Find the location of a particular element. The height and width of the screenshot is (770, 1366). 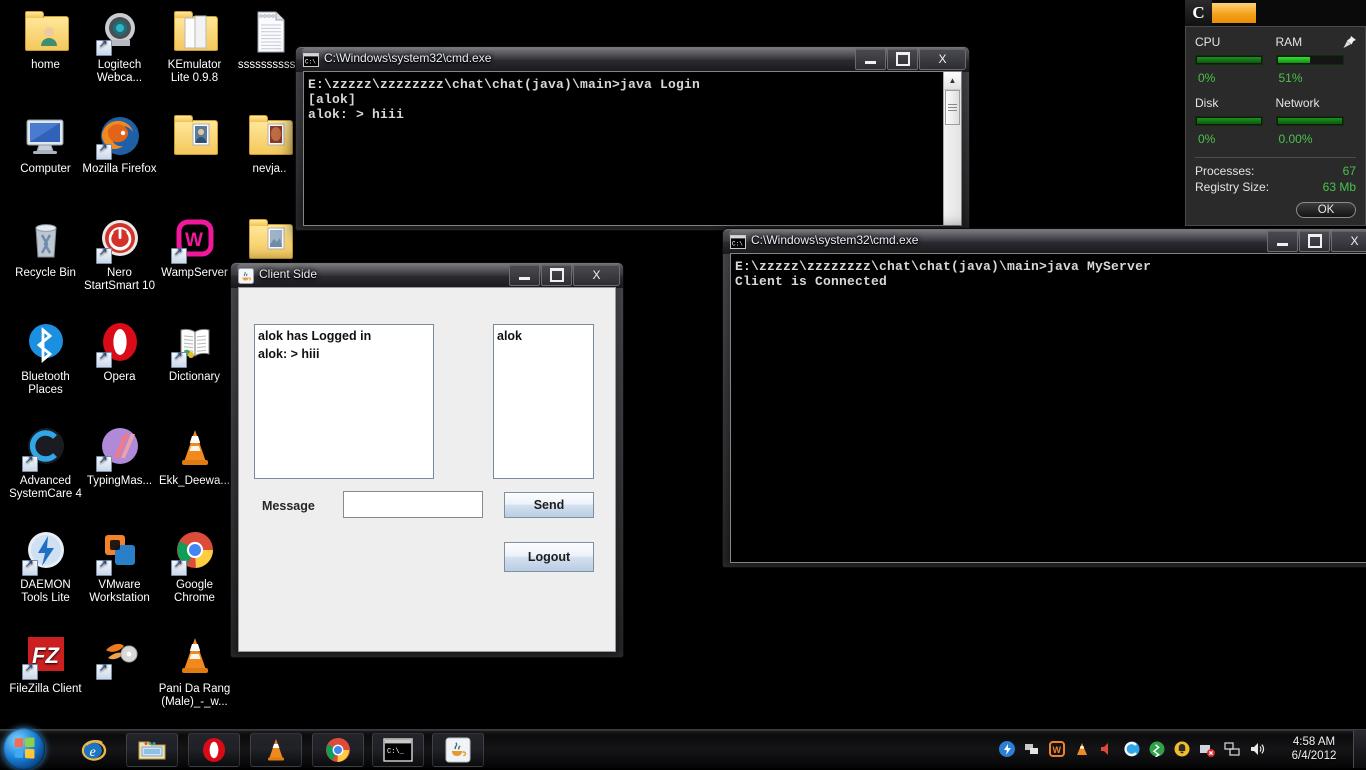

desktop-icon-recycle-bin: Recycle Bin is located at coordinates (45, 248).